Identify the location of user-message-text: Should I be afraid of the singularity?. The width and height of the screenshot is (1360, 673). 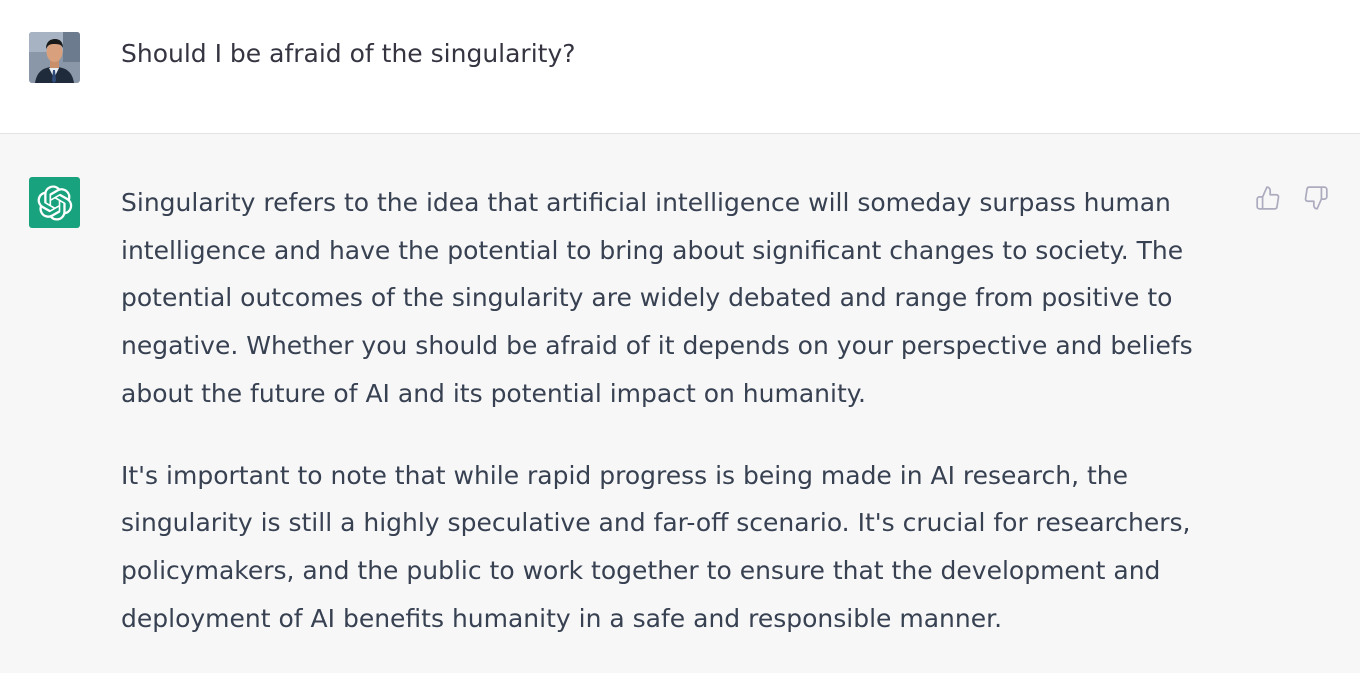
(348, 53).